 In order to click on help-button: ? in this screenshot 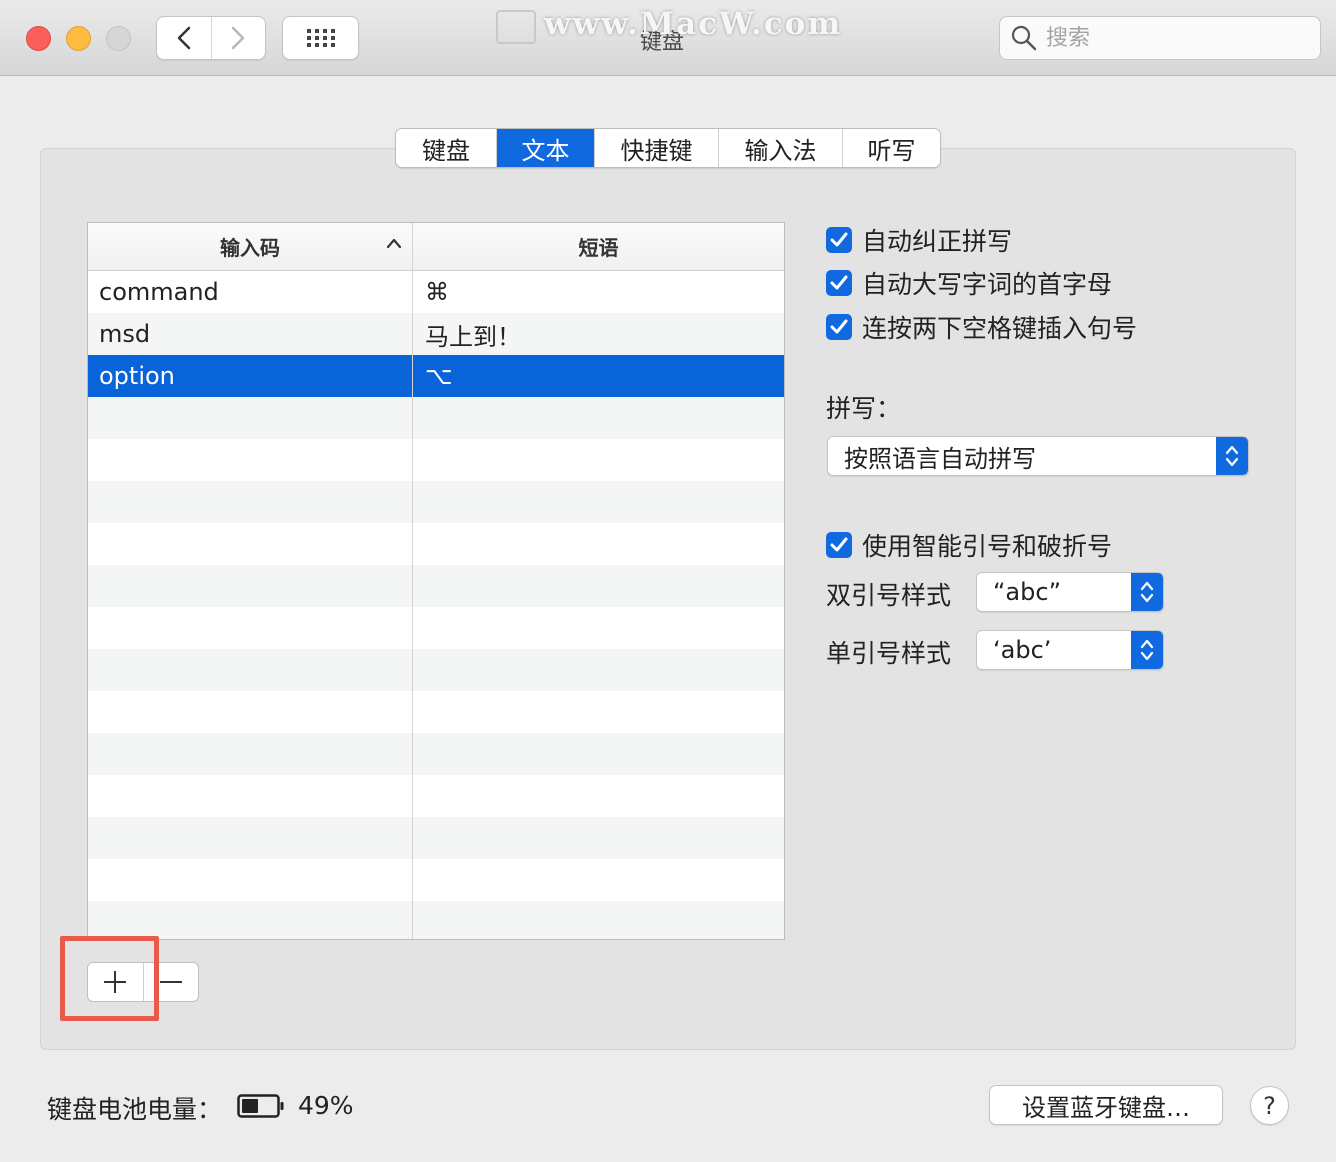, I will do `click(1269, 1105)`.